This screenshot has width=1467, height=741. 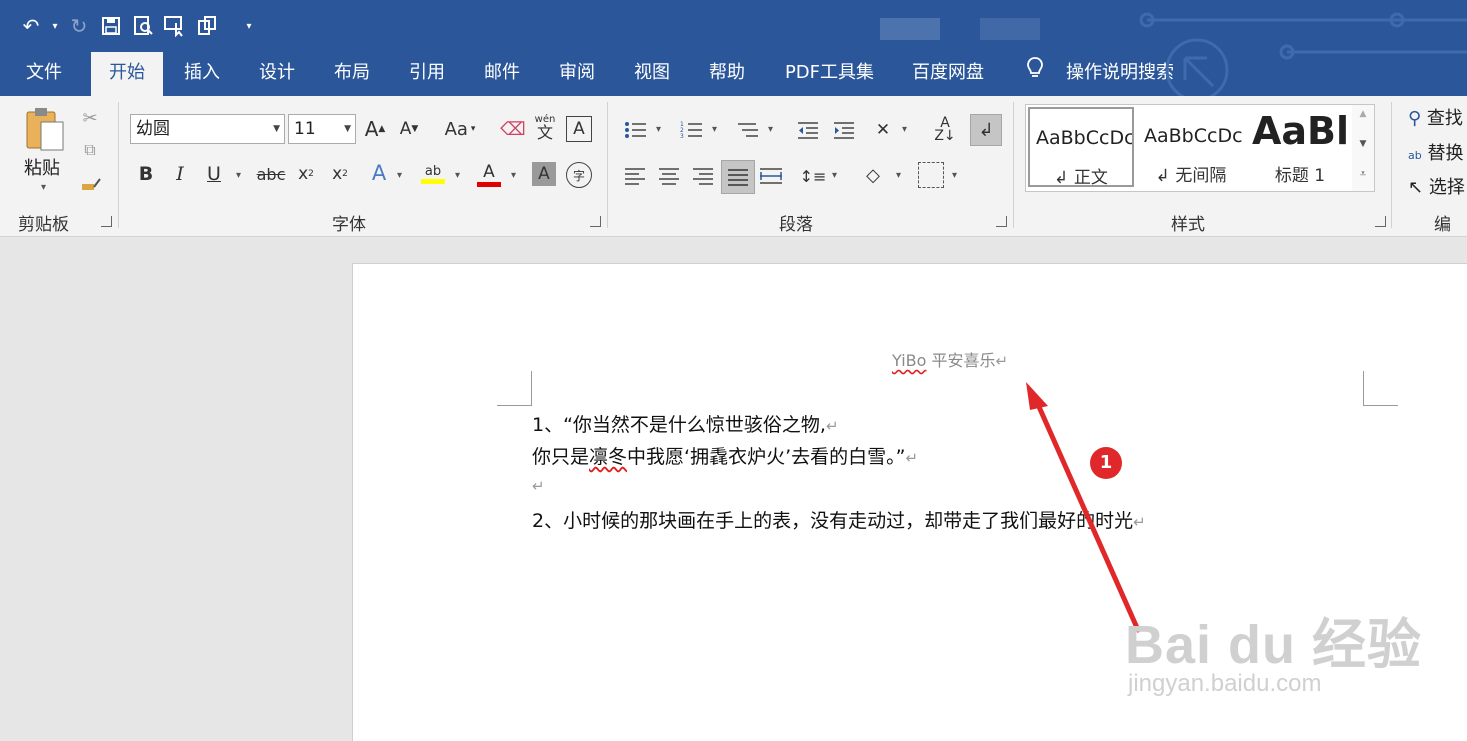 I want to click on tab-insert: 插入, so click(x=202, y=74).